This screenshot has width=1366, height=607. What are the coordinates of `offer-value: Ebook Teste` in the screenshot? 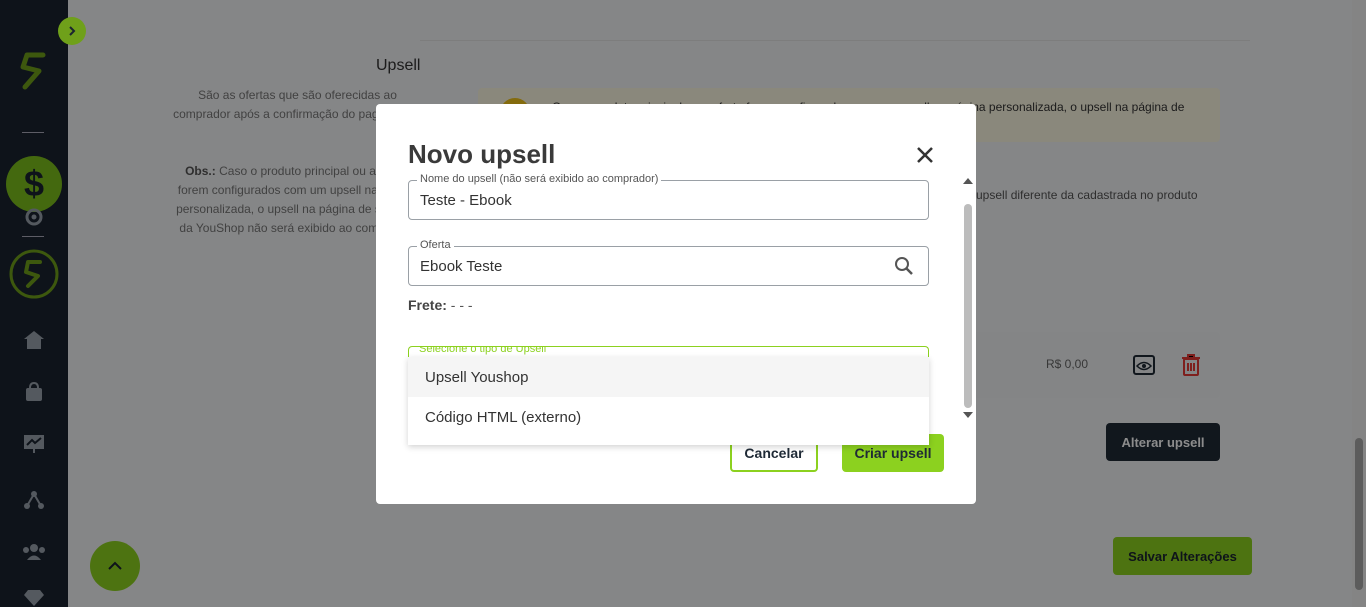 It's located at (461, 266).